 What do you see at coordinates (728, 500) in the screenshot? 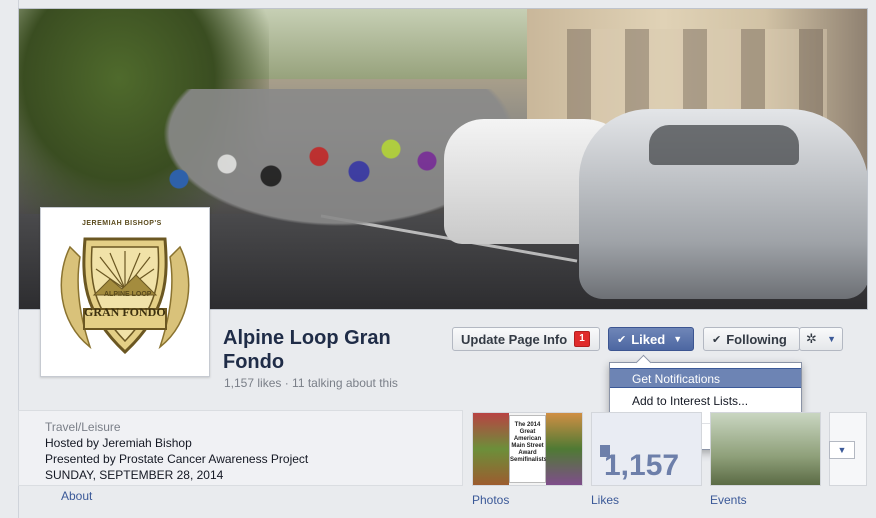
I see `events-link: Events` at bounding box center [728, 500].